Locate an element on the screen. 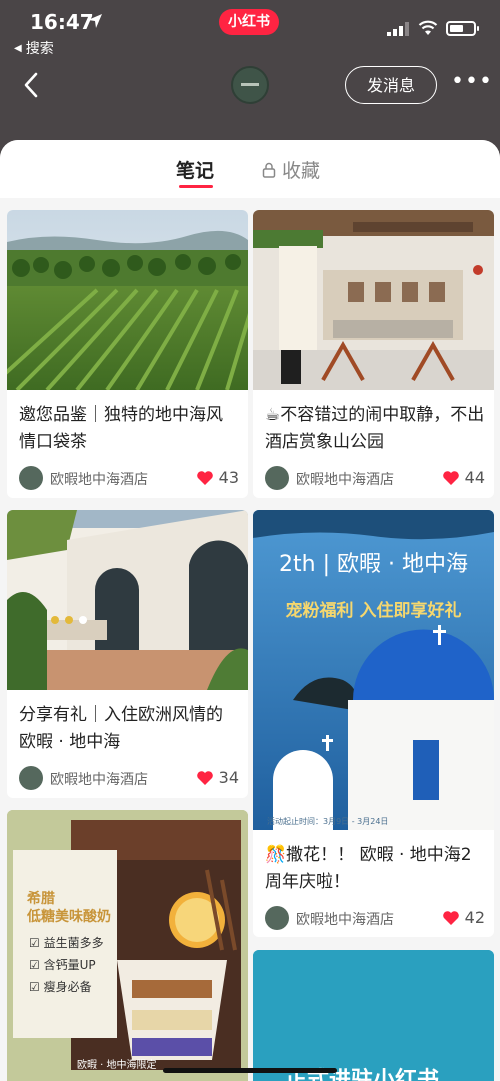  profile-nav-bar: 发消息 ••• is located at coordinates (250, 92).